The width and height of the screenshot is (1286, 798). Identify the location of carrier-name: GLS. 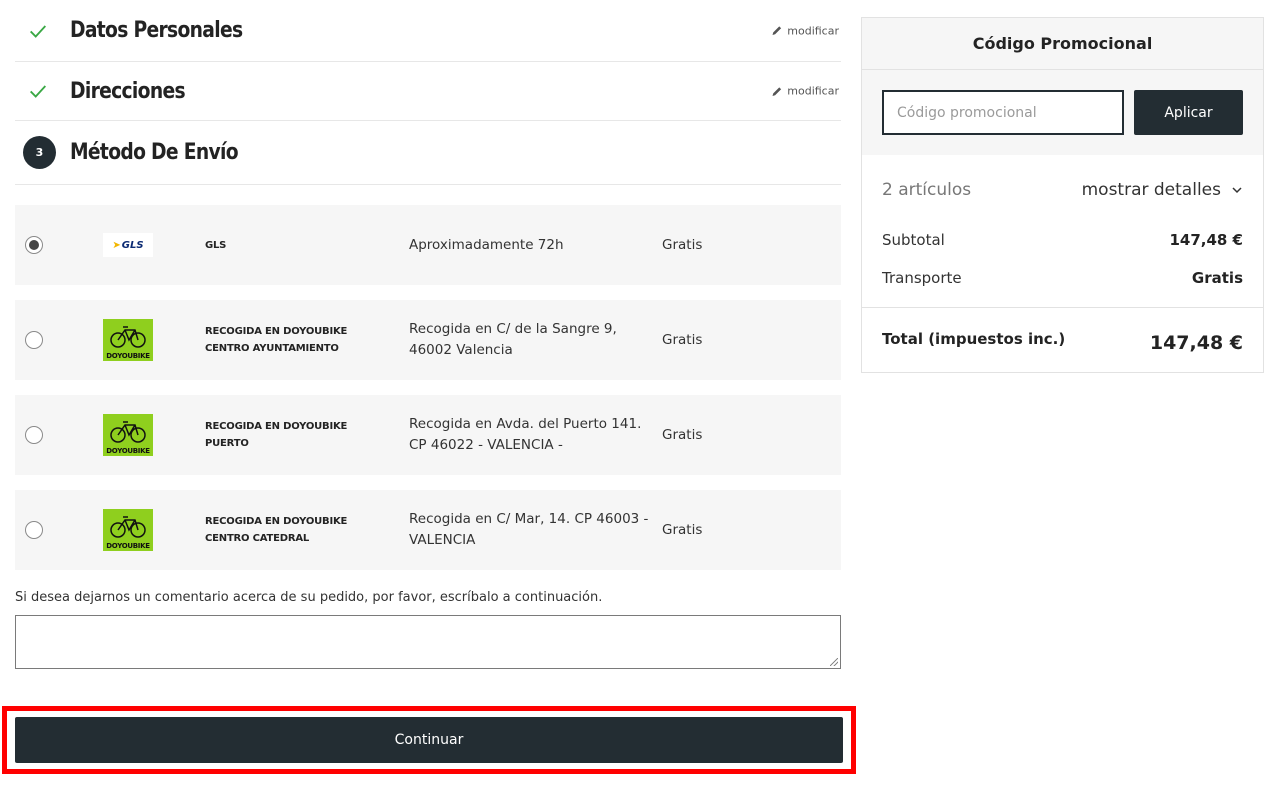
(216, 245).